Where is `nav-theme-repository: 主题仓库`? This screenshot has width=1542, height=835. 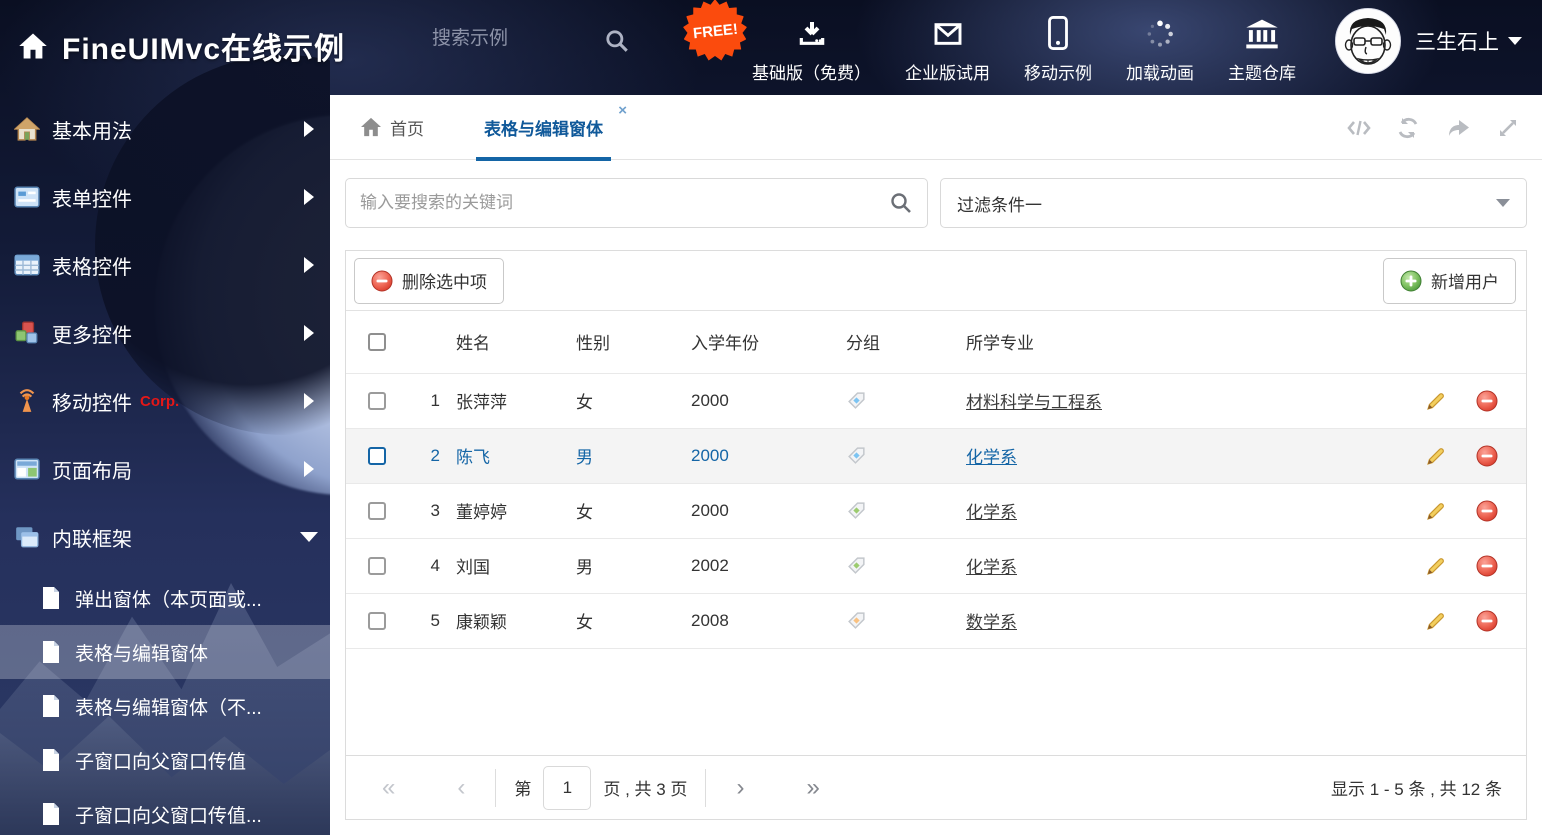 nav-theme-repository: 主题仓库 is located at coordinates (1262, 50).